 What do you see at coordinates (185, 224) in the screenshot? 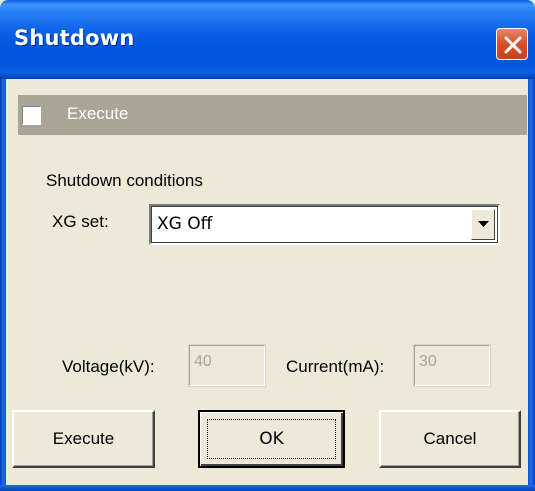
I see `xg-set-selected-value: XG Off` at bounding box center [185, 224].